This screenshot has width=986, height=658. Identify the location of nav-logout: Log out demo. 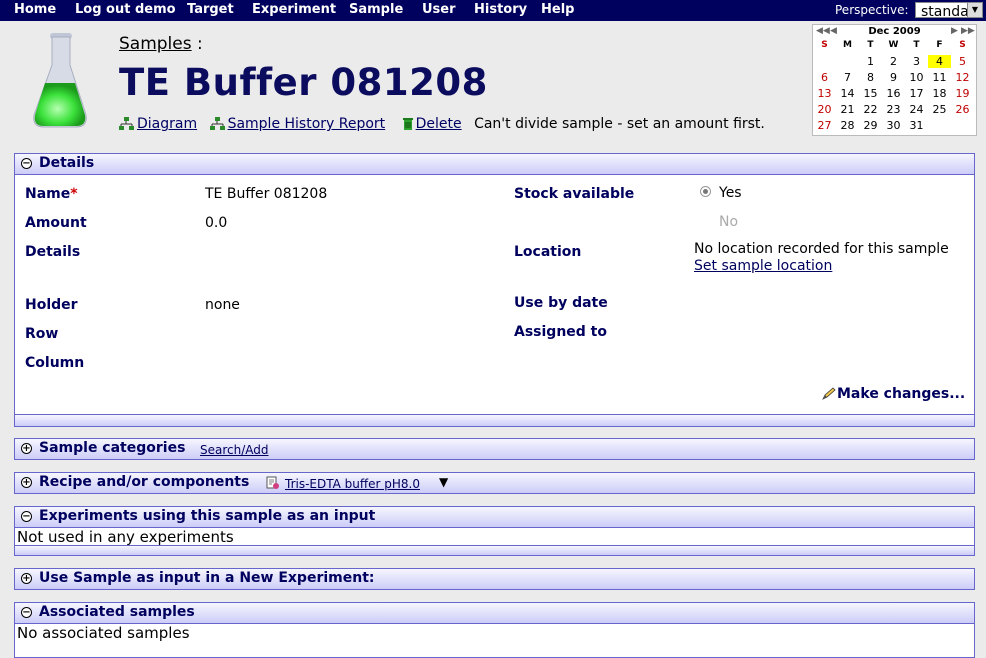
(125, 9).